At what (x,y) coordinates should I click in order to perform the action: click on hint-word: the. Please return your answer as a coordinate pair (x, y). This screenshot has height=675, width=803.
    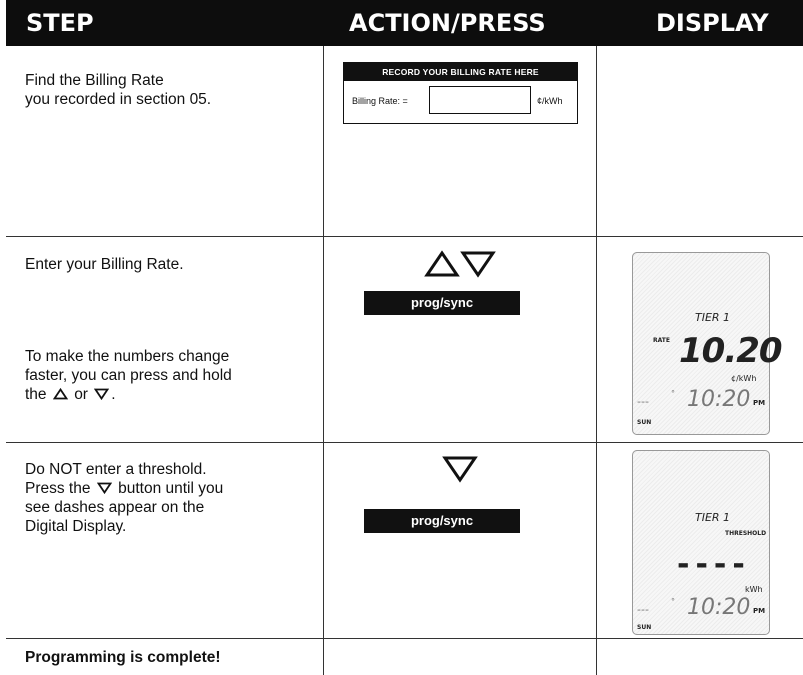
    Looking at the image, I should click on (36, 394).